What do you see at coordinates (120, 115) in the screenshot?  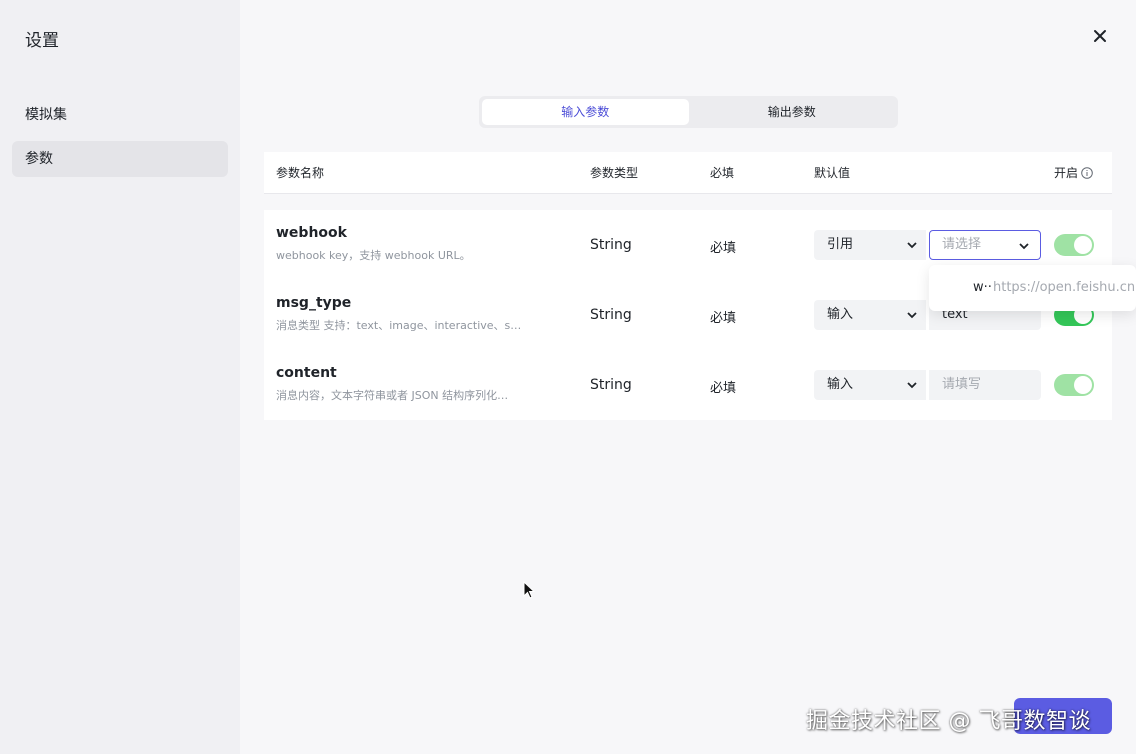 I see `sidebar-item-mock-sets: 模拟集` at bounding box center [120, 115].